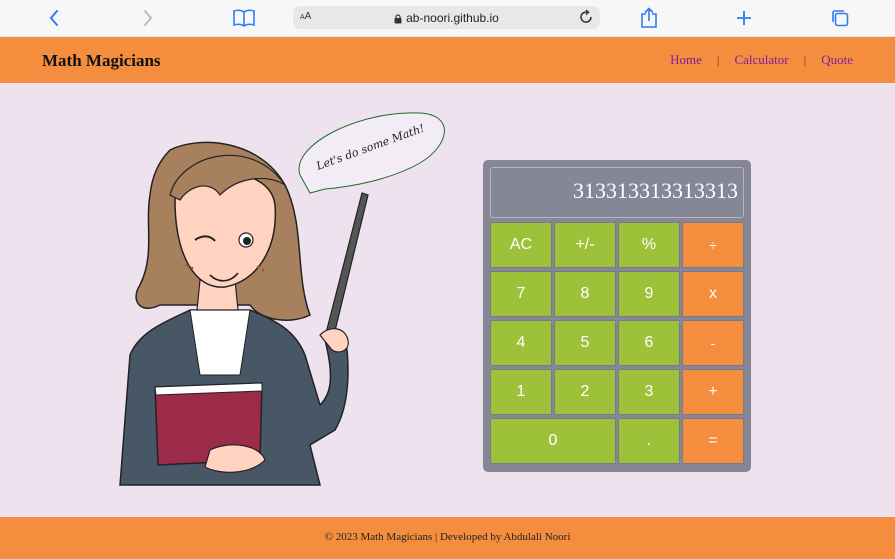  I want to click on speech-bubble: Let's do some Math!, so click(371, 153).